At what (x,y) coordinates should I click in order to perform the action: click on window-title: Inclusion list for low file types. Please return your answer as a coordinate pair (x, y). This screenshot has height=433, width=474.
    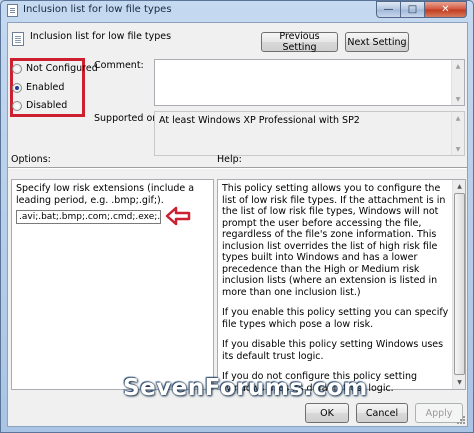
    Looking at the image, I should click on (97, 9).